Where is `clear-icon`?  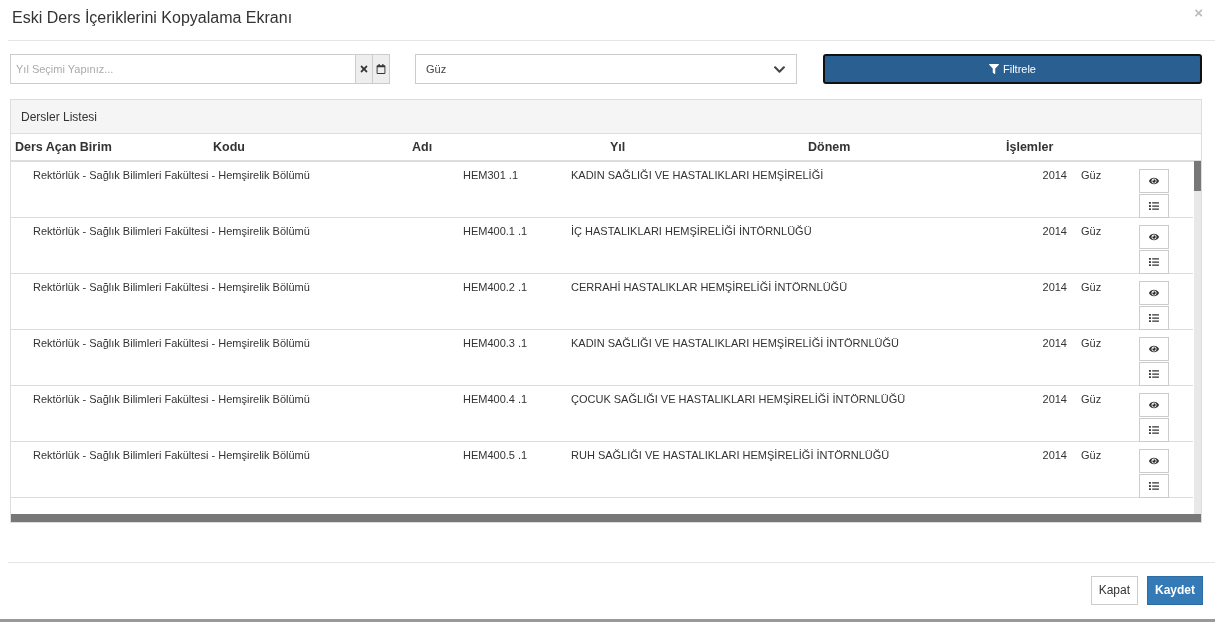
clear-icon is located at coordinates (364, 69).